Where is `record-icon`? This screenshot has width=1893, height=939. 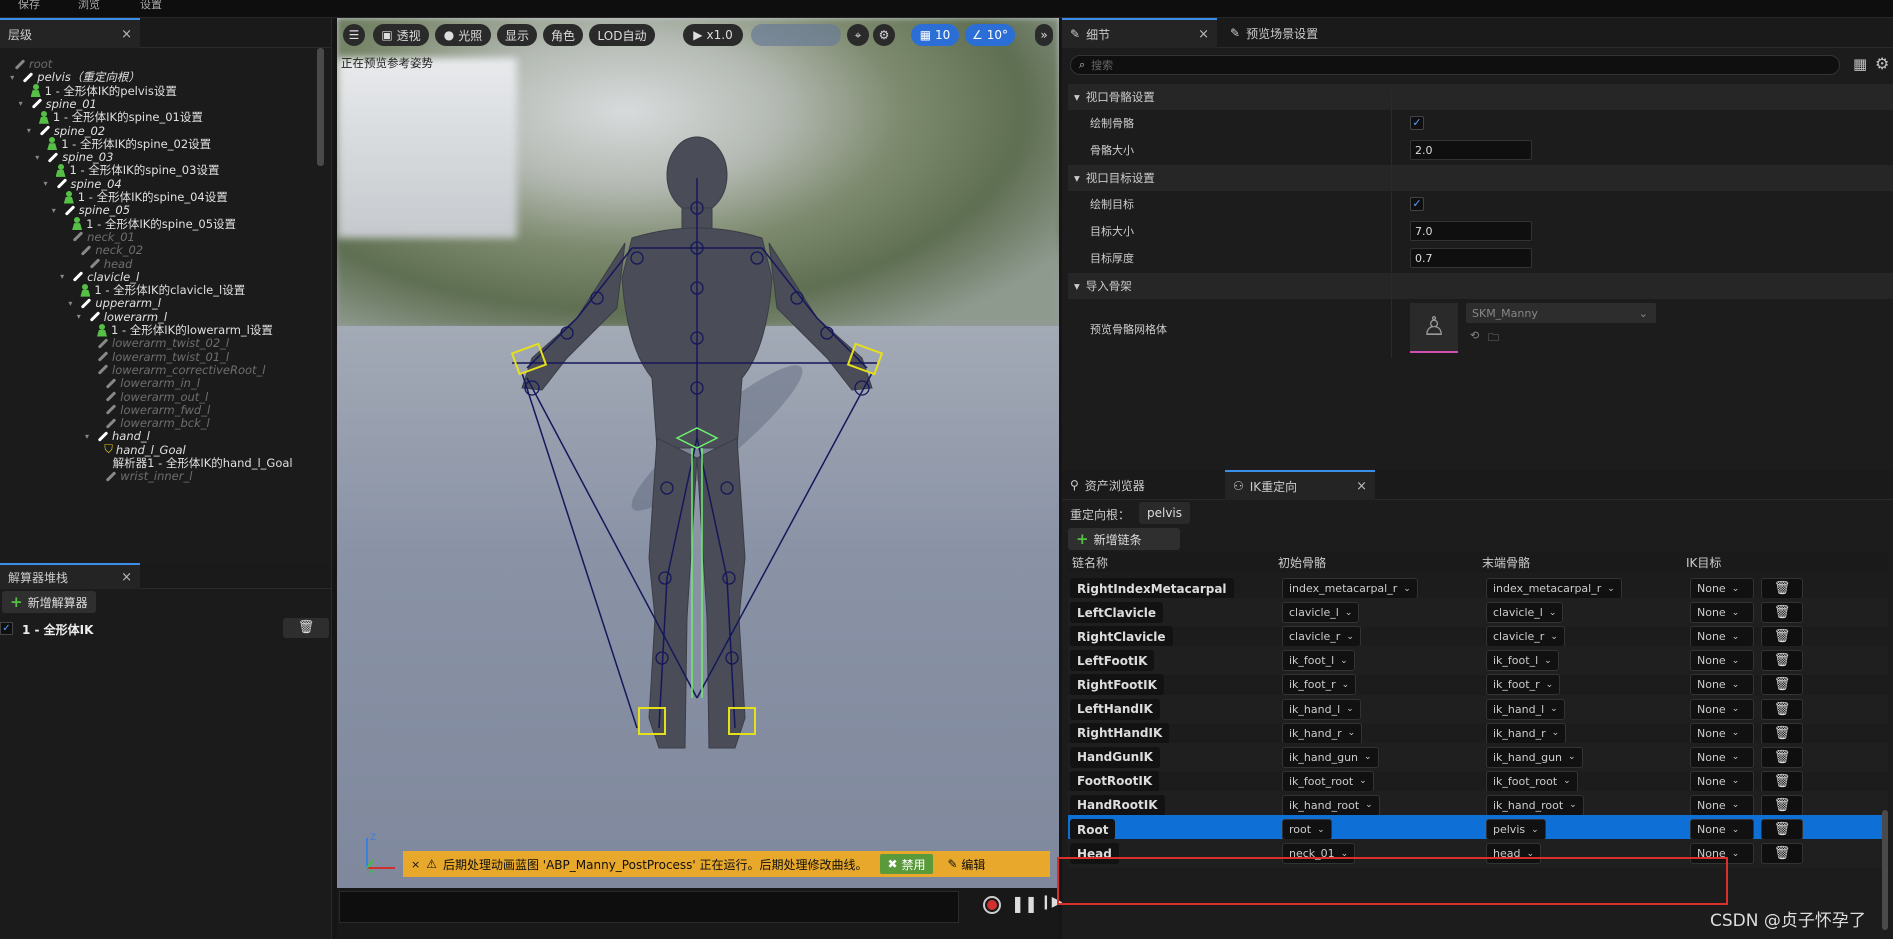
record-icon is located at coordinates (992, 905).